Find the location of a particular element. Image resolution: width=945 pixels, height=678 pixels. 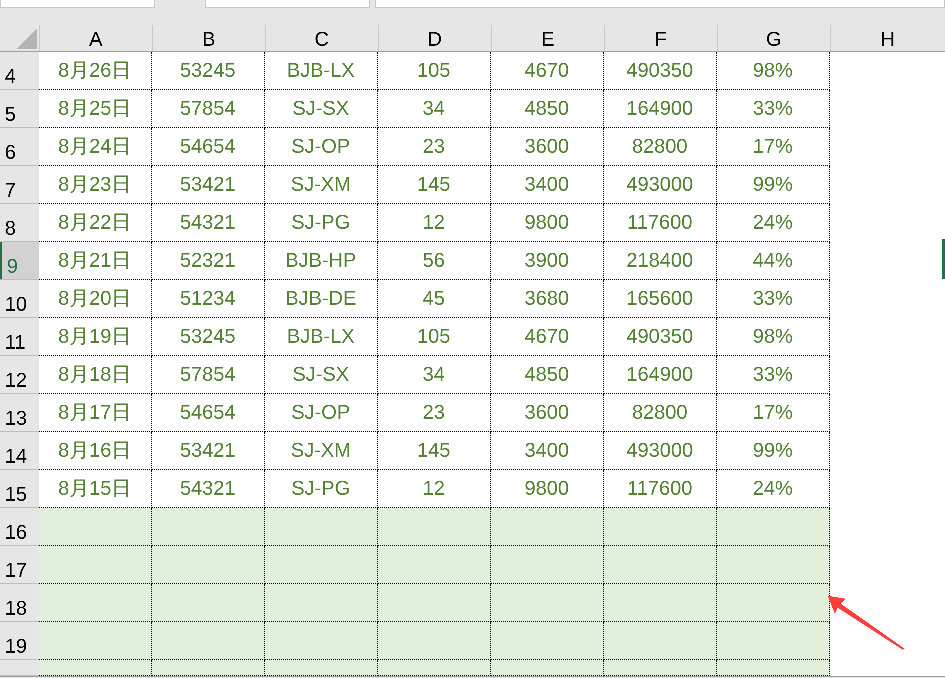

table-cell: 45 is located at coordinates (434, 299).